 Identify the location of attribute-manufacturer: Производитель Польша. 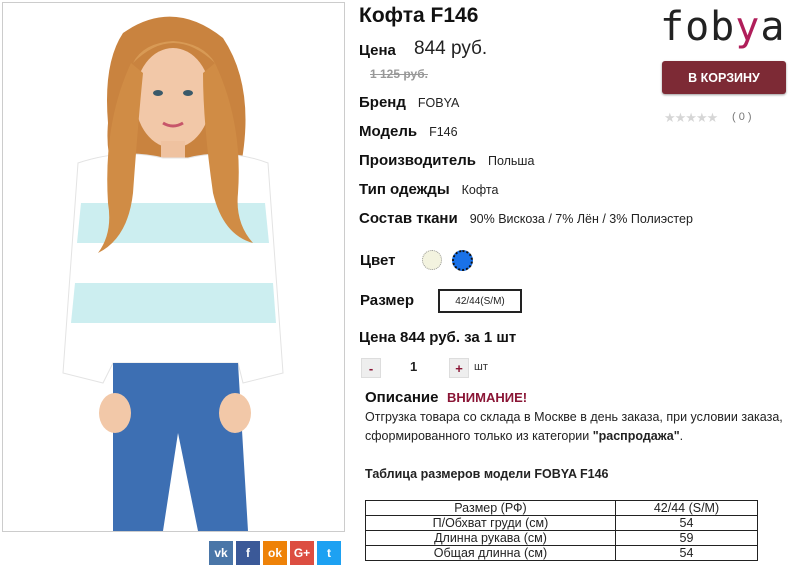
(446, 160).